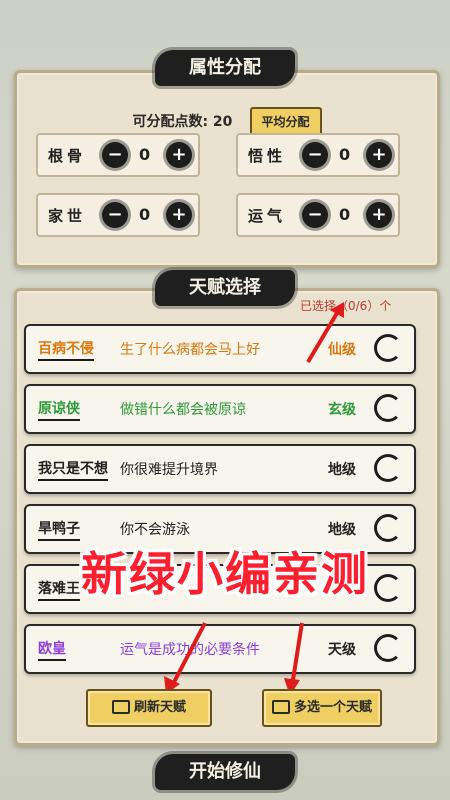 The height and width of the screenshot is (800, 450). Describe the element at coordinates (342, 650) in the screenshot. I see `talent-grade: 天级` at that location.